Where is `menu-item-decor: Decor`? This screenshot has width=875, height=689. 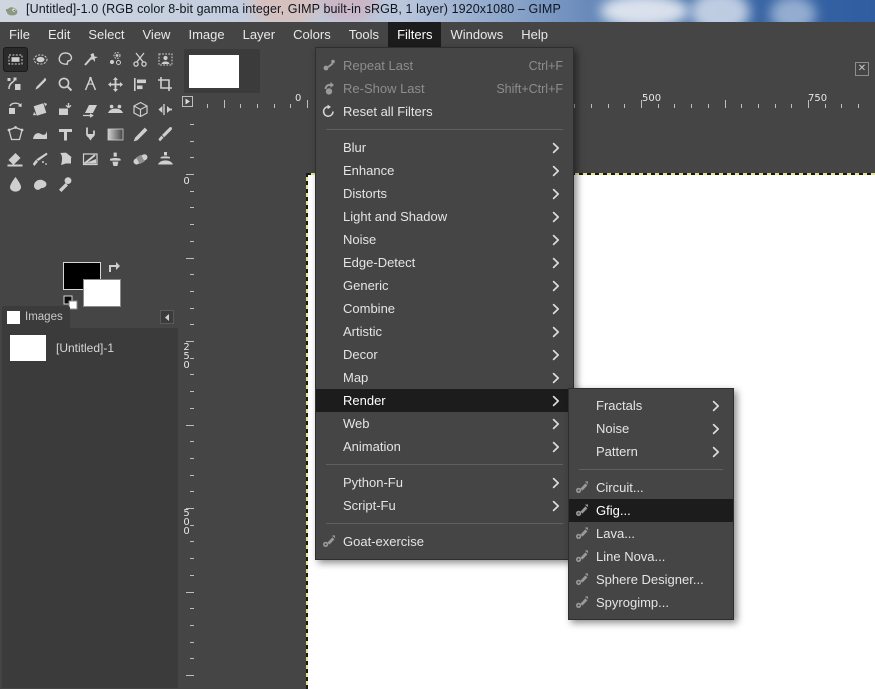 menu-item-decor: Decor is located at coordinates (444, 354).